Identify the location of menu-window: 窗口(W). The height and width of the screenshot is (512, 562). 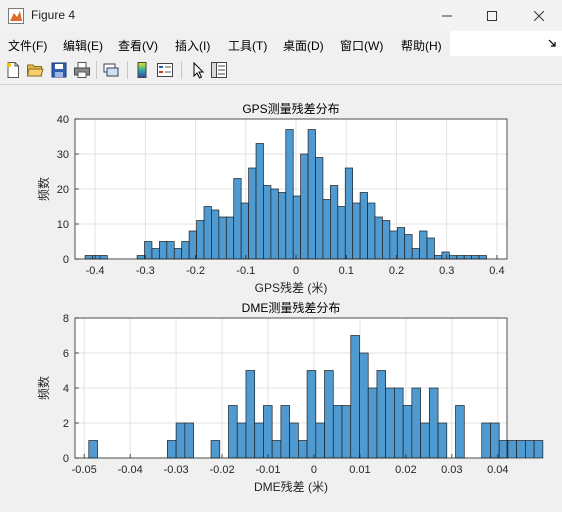
(361, 45).